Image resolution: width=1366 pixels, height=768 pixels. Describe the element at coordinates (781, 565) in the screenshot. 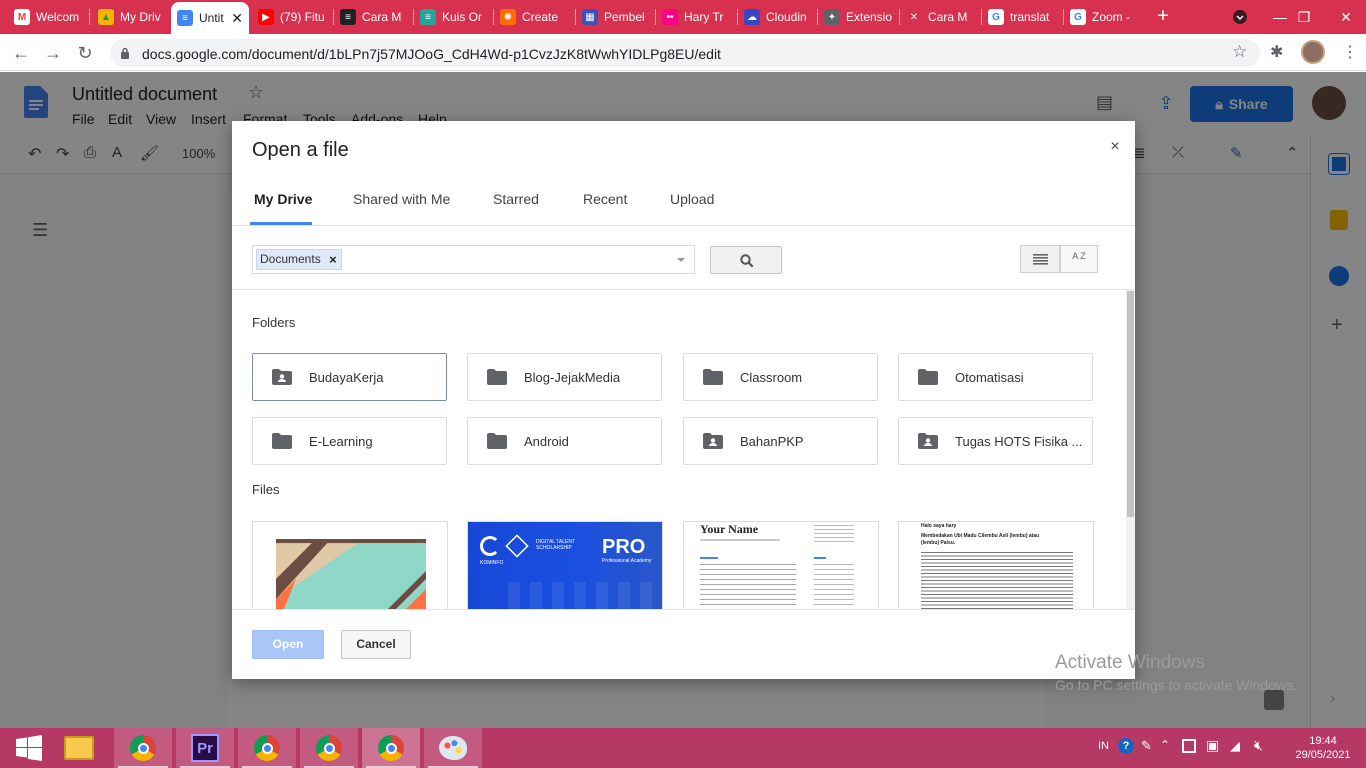

I see `file-thumbnail: Your Name` at that location.